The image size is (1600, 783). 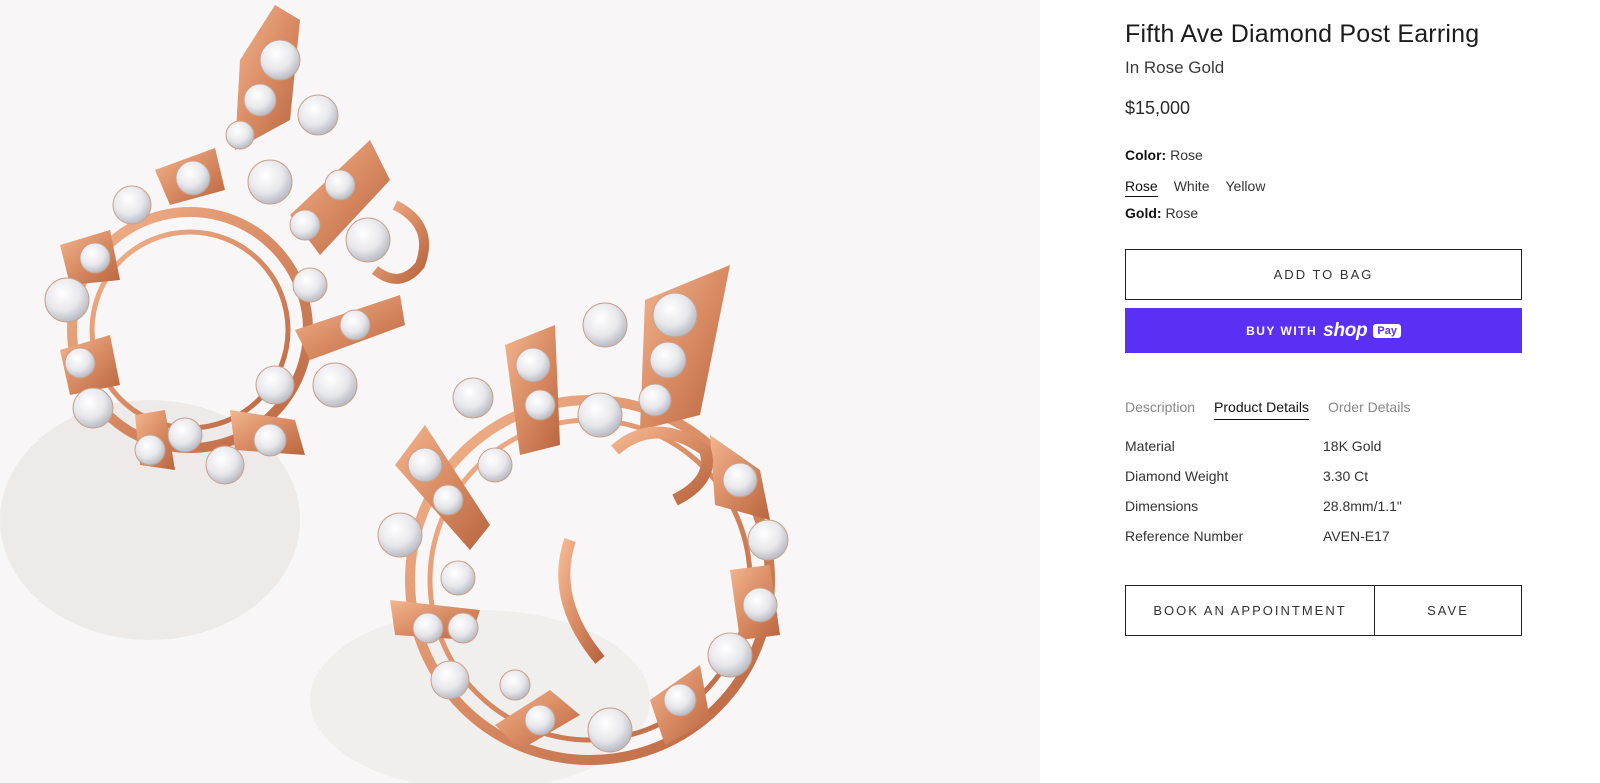 I want to click on detail-value: 18K Gold, so click(x=1352, y=446).